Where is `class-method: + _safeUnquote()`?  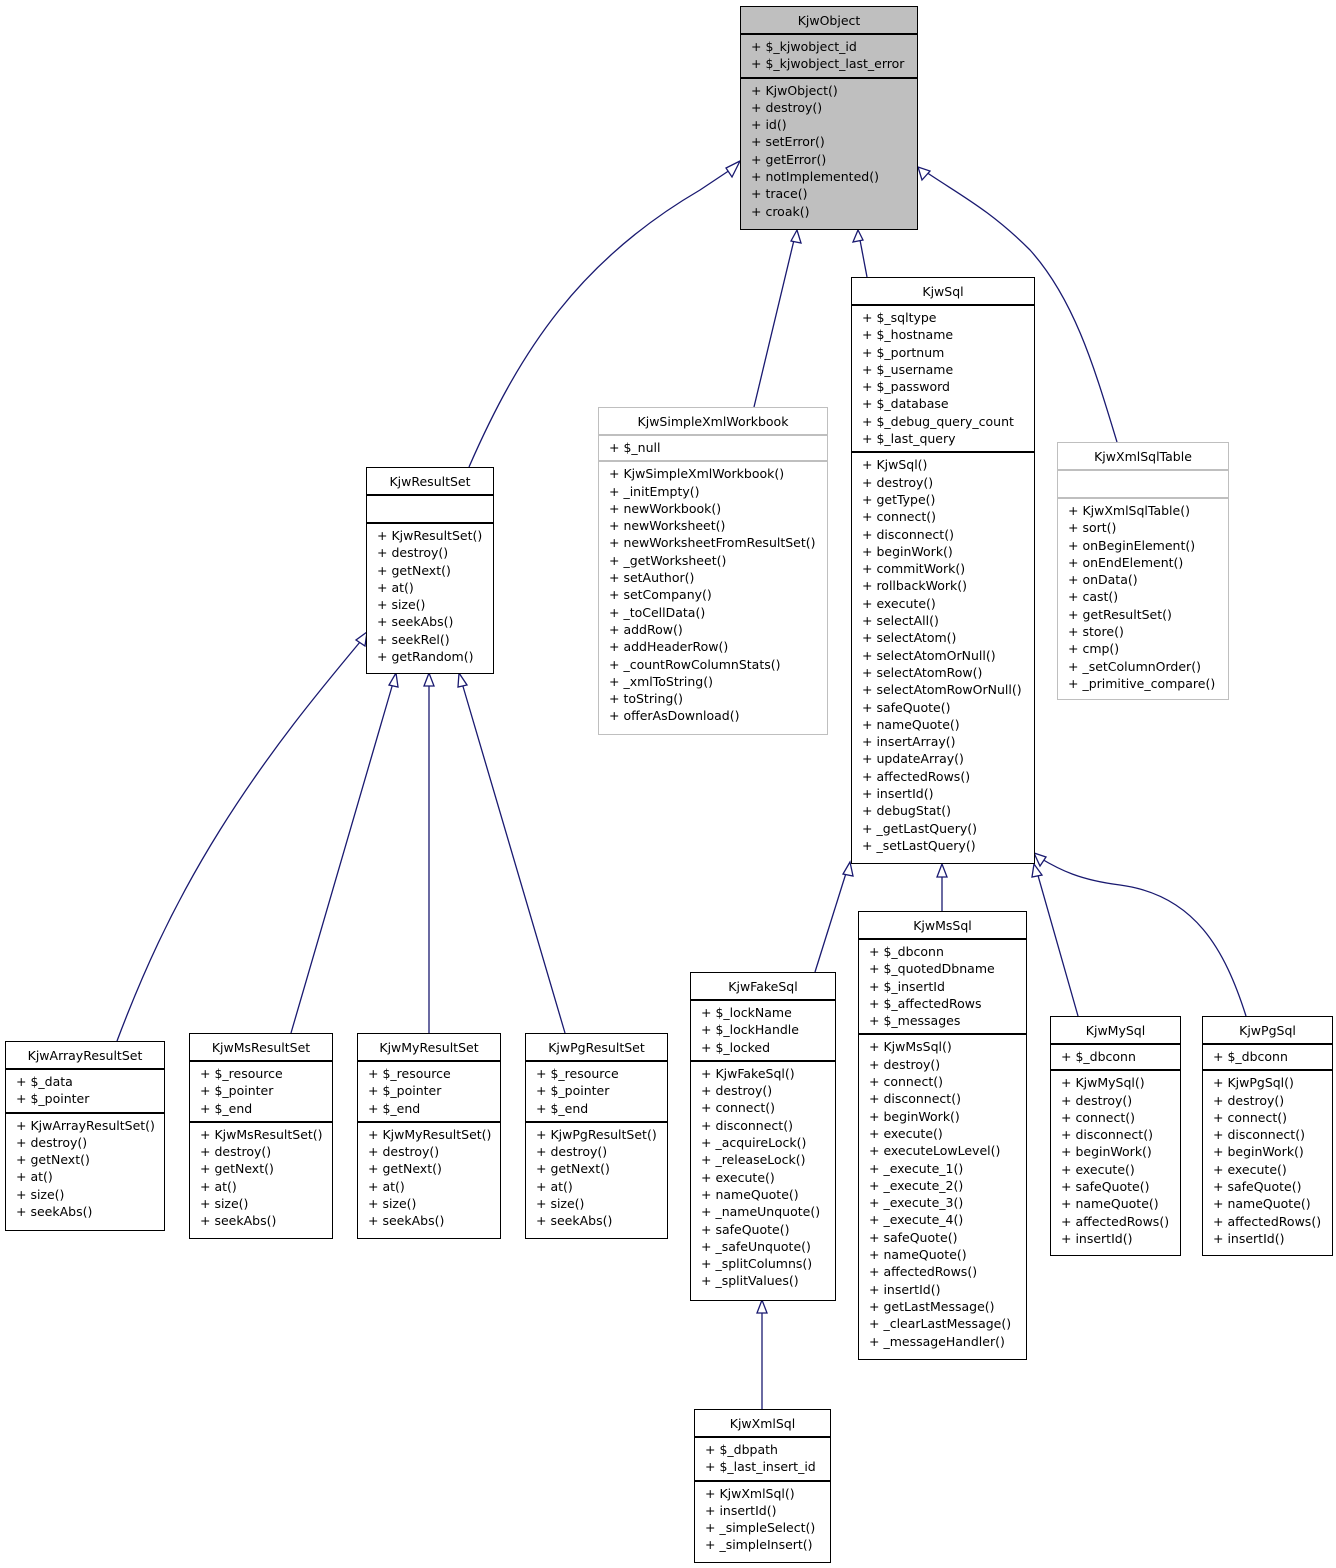 class-method: + _safeUnquote() is located at coordinates (756, 1246).